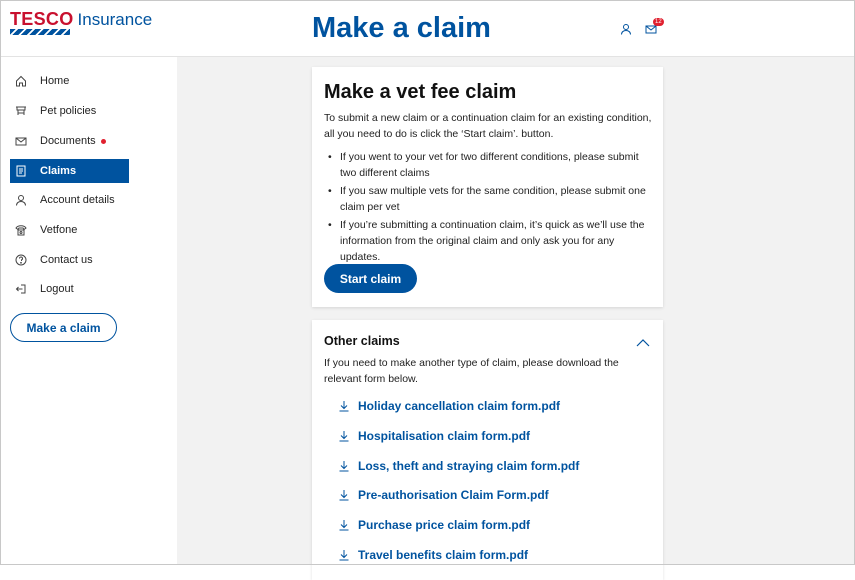 Image resolution: width=855 pixels, height=580 pixels. What do you see at coordinates (21, 141) in the screenshot?
I see `mail-icon` at bounding box center [21, 141].